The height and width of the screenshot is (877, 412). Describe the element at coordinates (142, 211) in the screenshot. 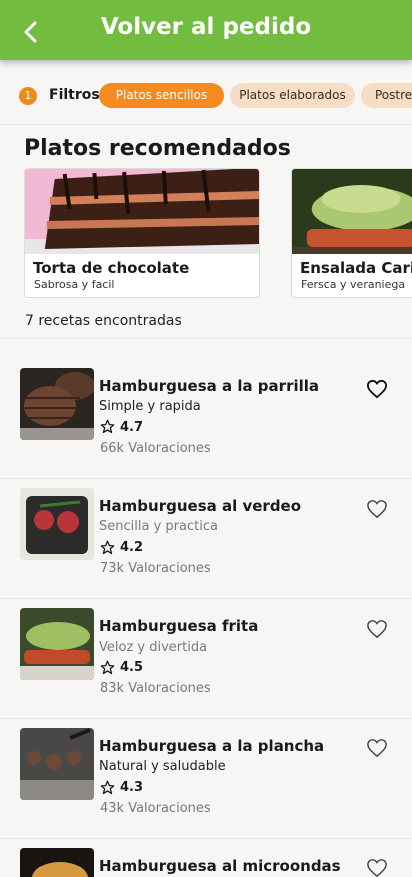

I see `chocolate-cake-image` at that location.